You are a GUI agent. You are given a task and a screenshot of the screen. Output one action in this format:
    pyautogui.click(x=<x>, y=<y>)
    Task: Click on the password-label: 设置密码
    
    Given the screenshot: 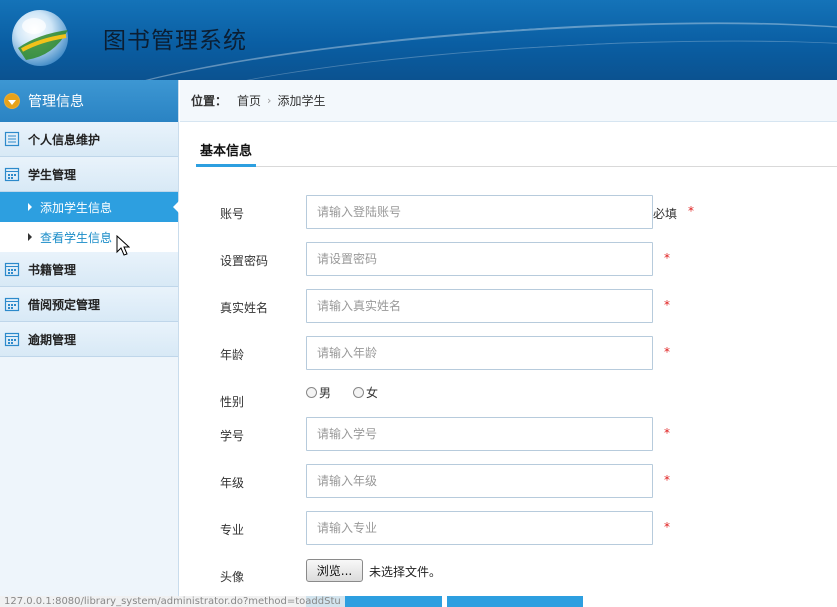 What is the action you would take?
    pyautogui.click(x=244, y=261)
    